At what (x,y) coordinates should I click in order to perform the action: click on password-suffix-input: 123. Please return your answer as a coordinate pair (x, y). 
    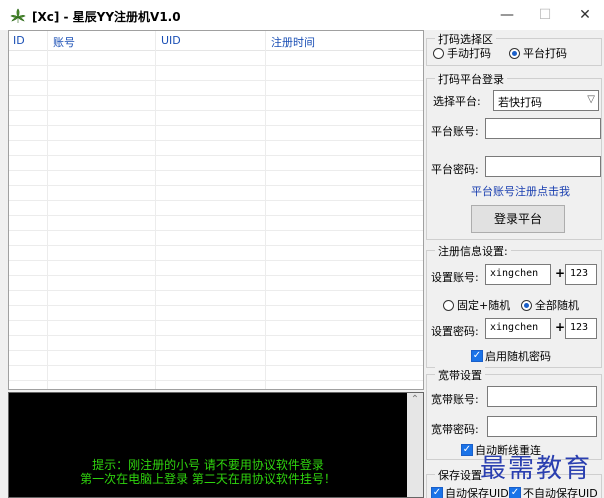
    Looking at the image, I should click on (581, 328).